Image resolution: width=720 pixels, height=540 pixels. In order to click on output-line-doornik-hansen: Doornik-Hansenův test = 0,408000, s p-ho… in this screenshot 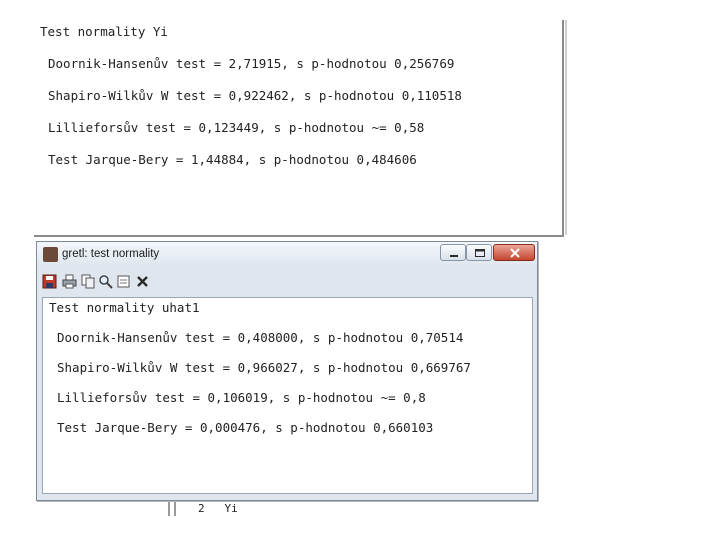, I will do `click(260, 337)`.